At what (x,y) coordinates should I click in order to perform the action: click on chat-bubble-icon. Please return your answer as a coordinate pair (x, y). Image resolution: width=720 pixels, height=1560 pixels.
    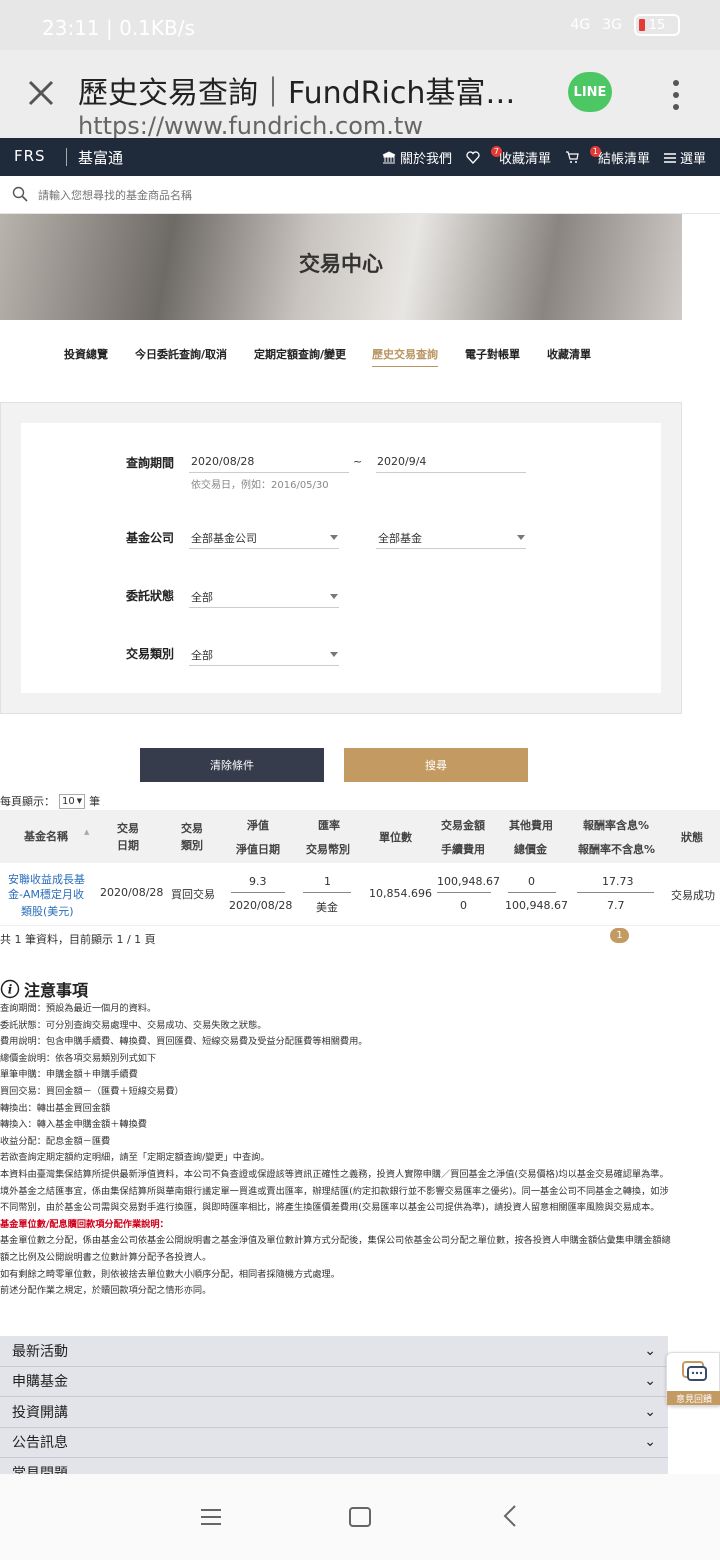
    Looking at the image, I should click on (694, 1371).